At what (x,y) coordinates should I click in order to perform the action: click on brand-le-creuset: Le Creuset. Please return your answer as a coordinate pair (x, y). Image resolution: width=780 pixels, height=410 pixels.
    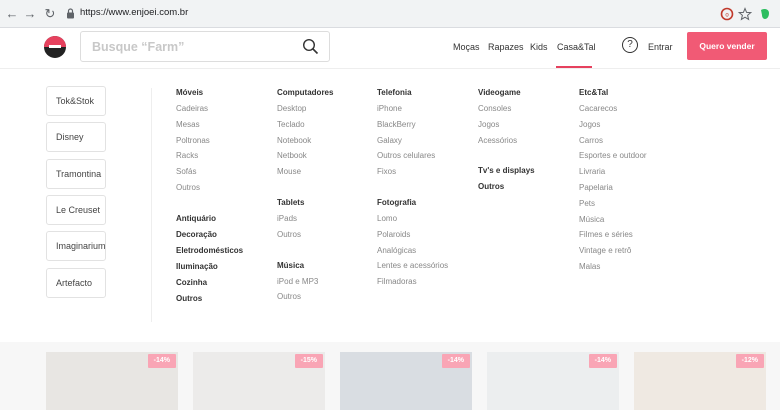
    Looking at the image, I should click on (76, 210).